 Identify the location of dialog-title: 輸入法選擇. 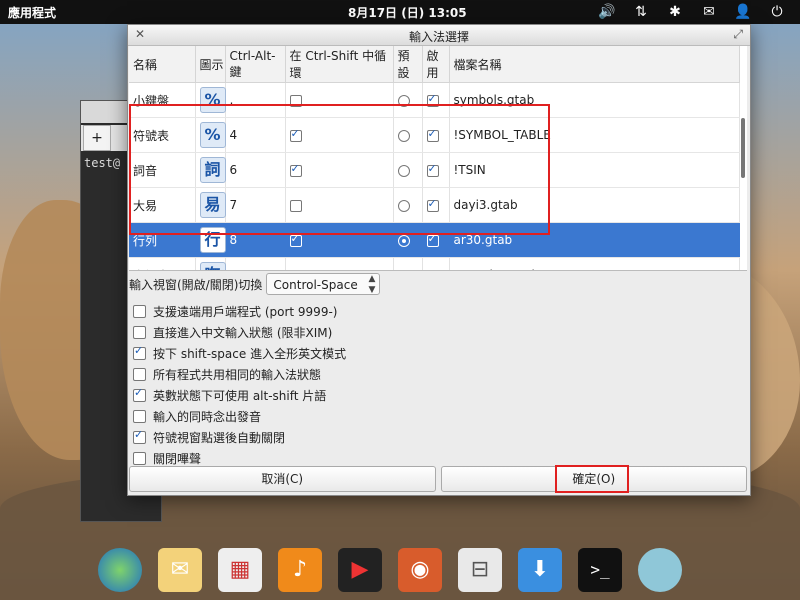
(438, 37).